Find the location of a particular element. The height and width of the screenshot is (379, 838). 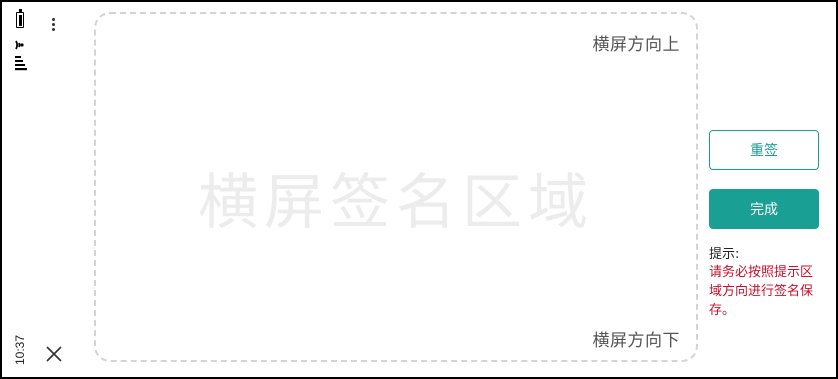

tip-label: 提示: is located at coordinates (724, 254).